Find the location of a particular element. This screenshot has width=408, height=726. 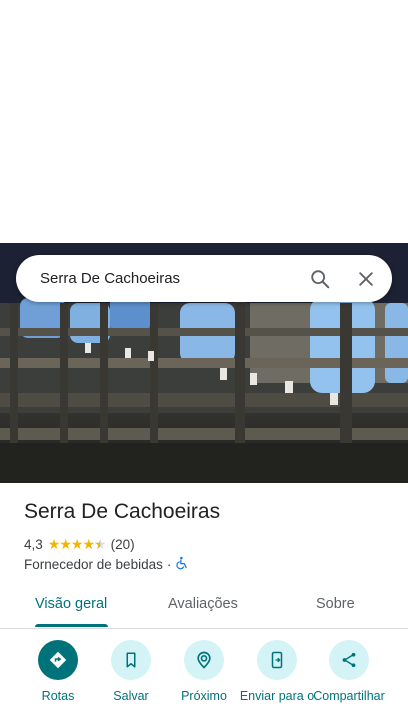

nearby-button: Próximo is located at coordinates (204, 671).